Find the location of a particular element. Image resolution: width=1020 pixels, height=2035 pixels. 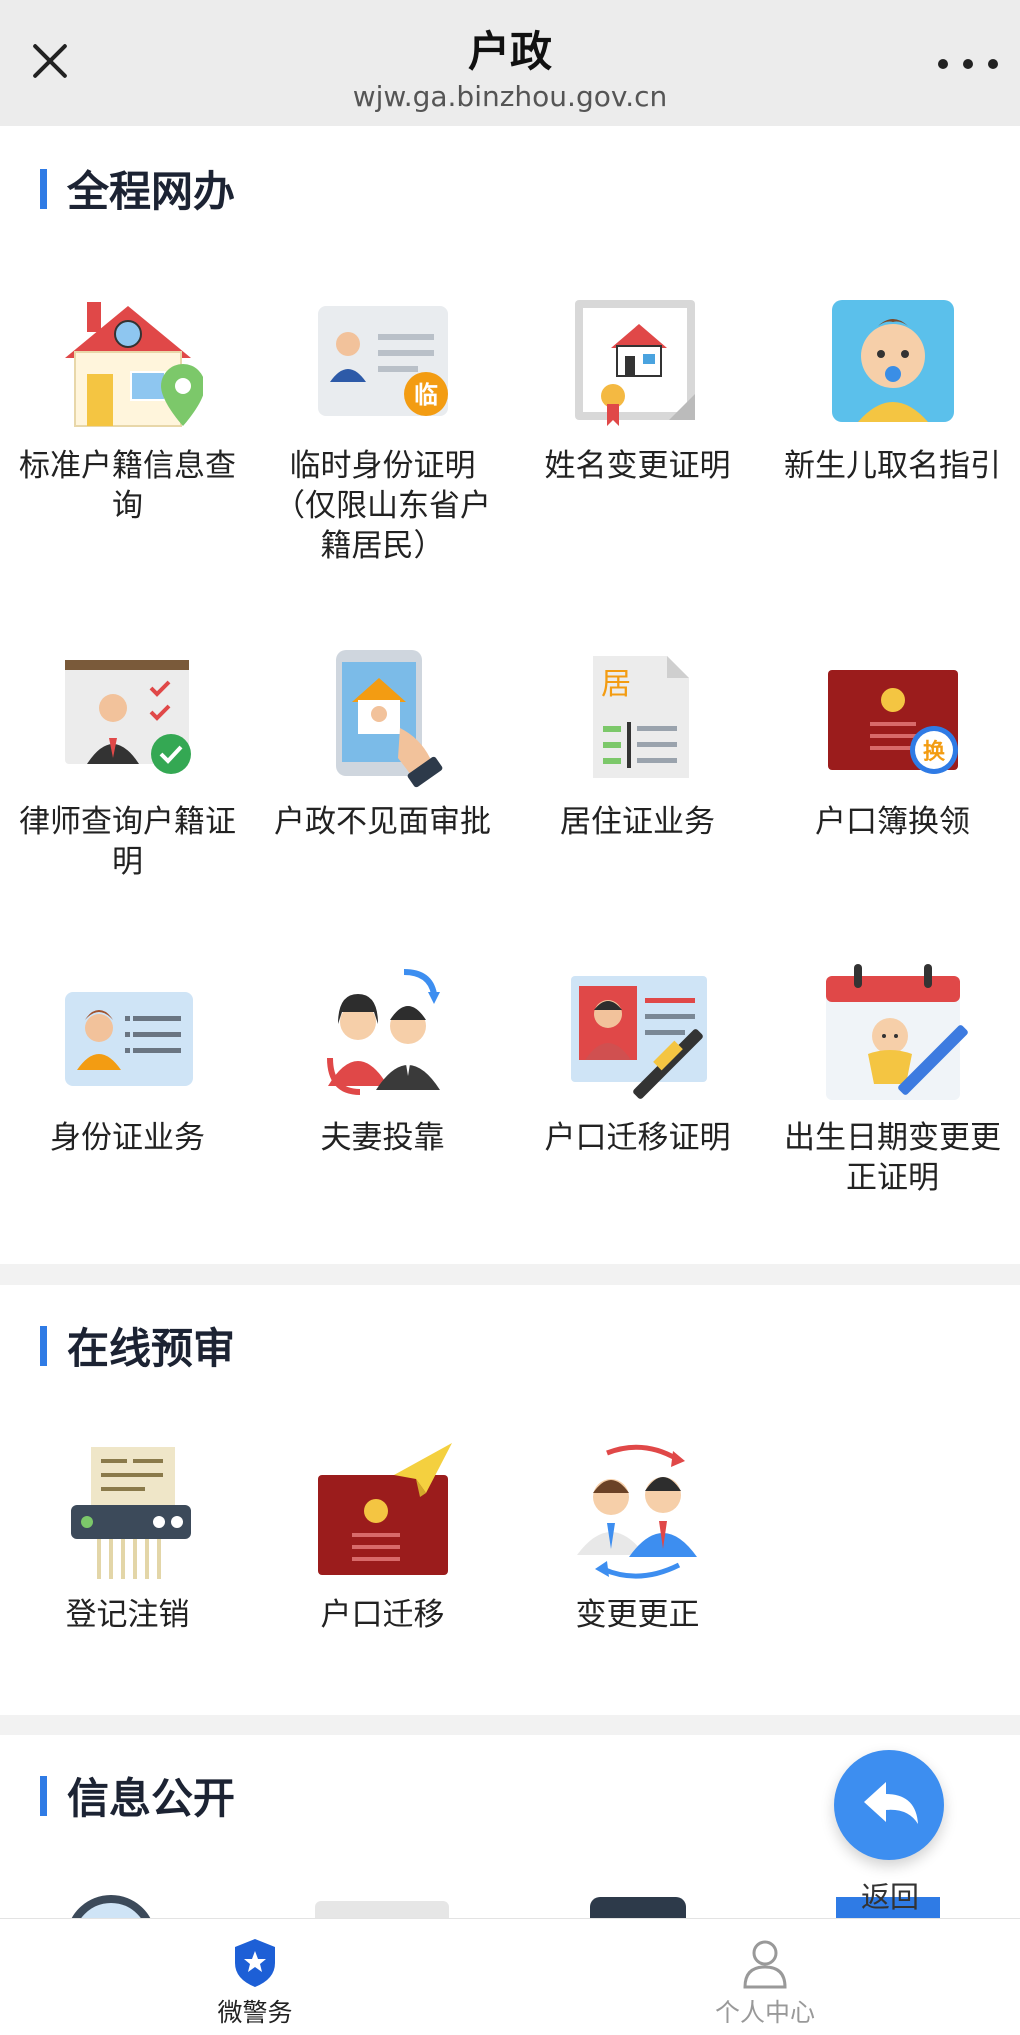

police-badge-icon is located at coordinates (255, 1963).